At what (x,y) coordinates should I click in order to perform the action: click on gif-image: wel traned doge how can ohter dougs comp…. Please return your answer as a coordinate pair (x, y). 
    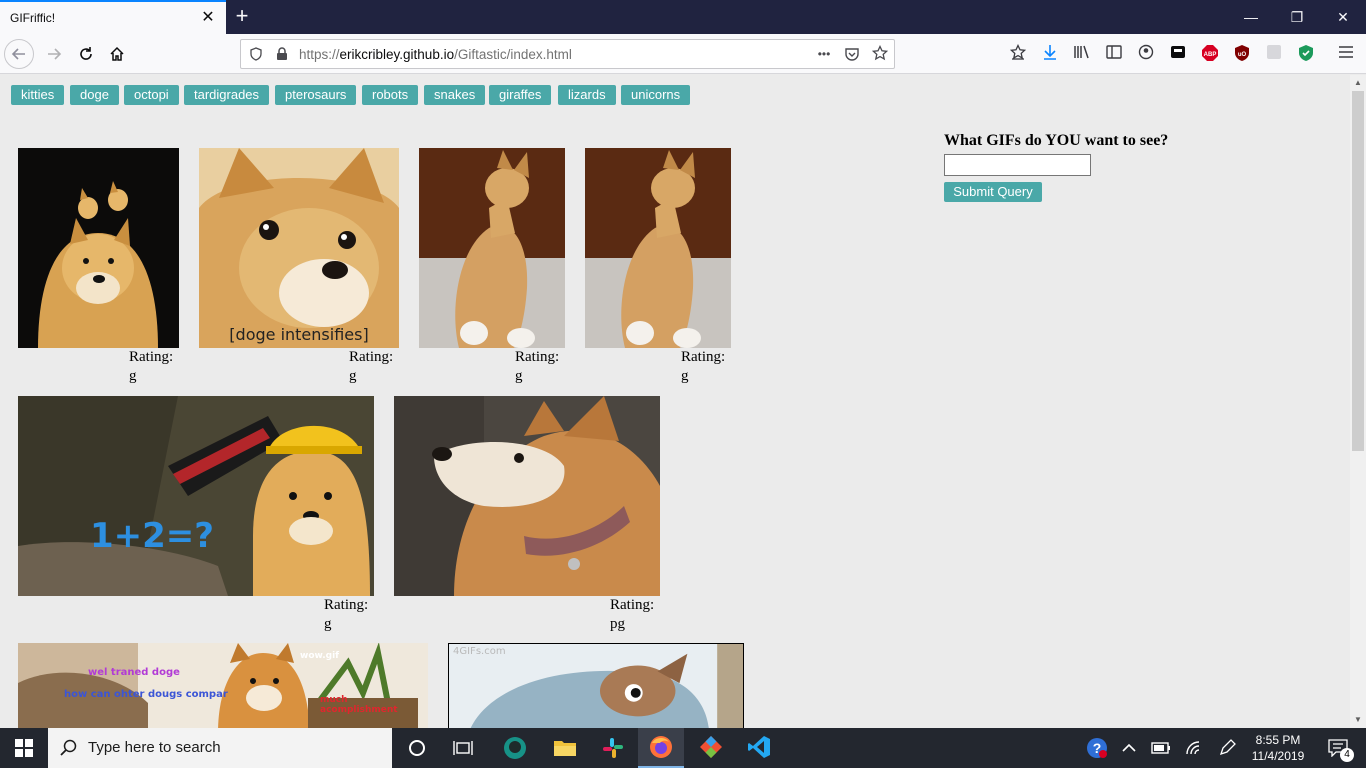
    Looking at the image, I should click on (223, 685).